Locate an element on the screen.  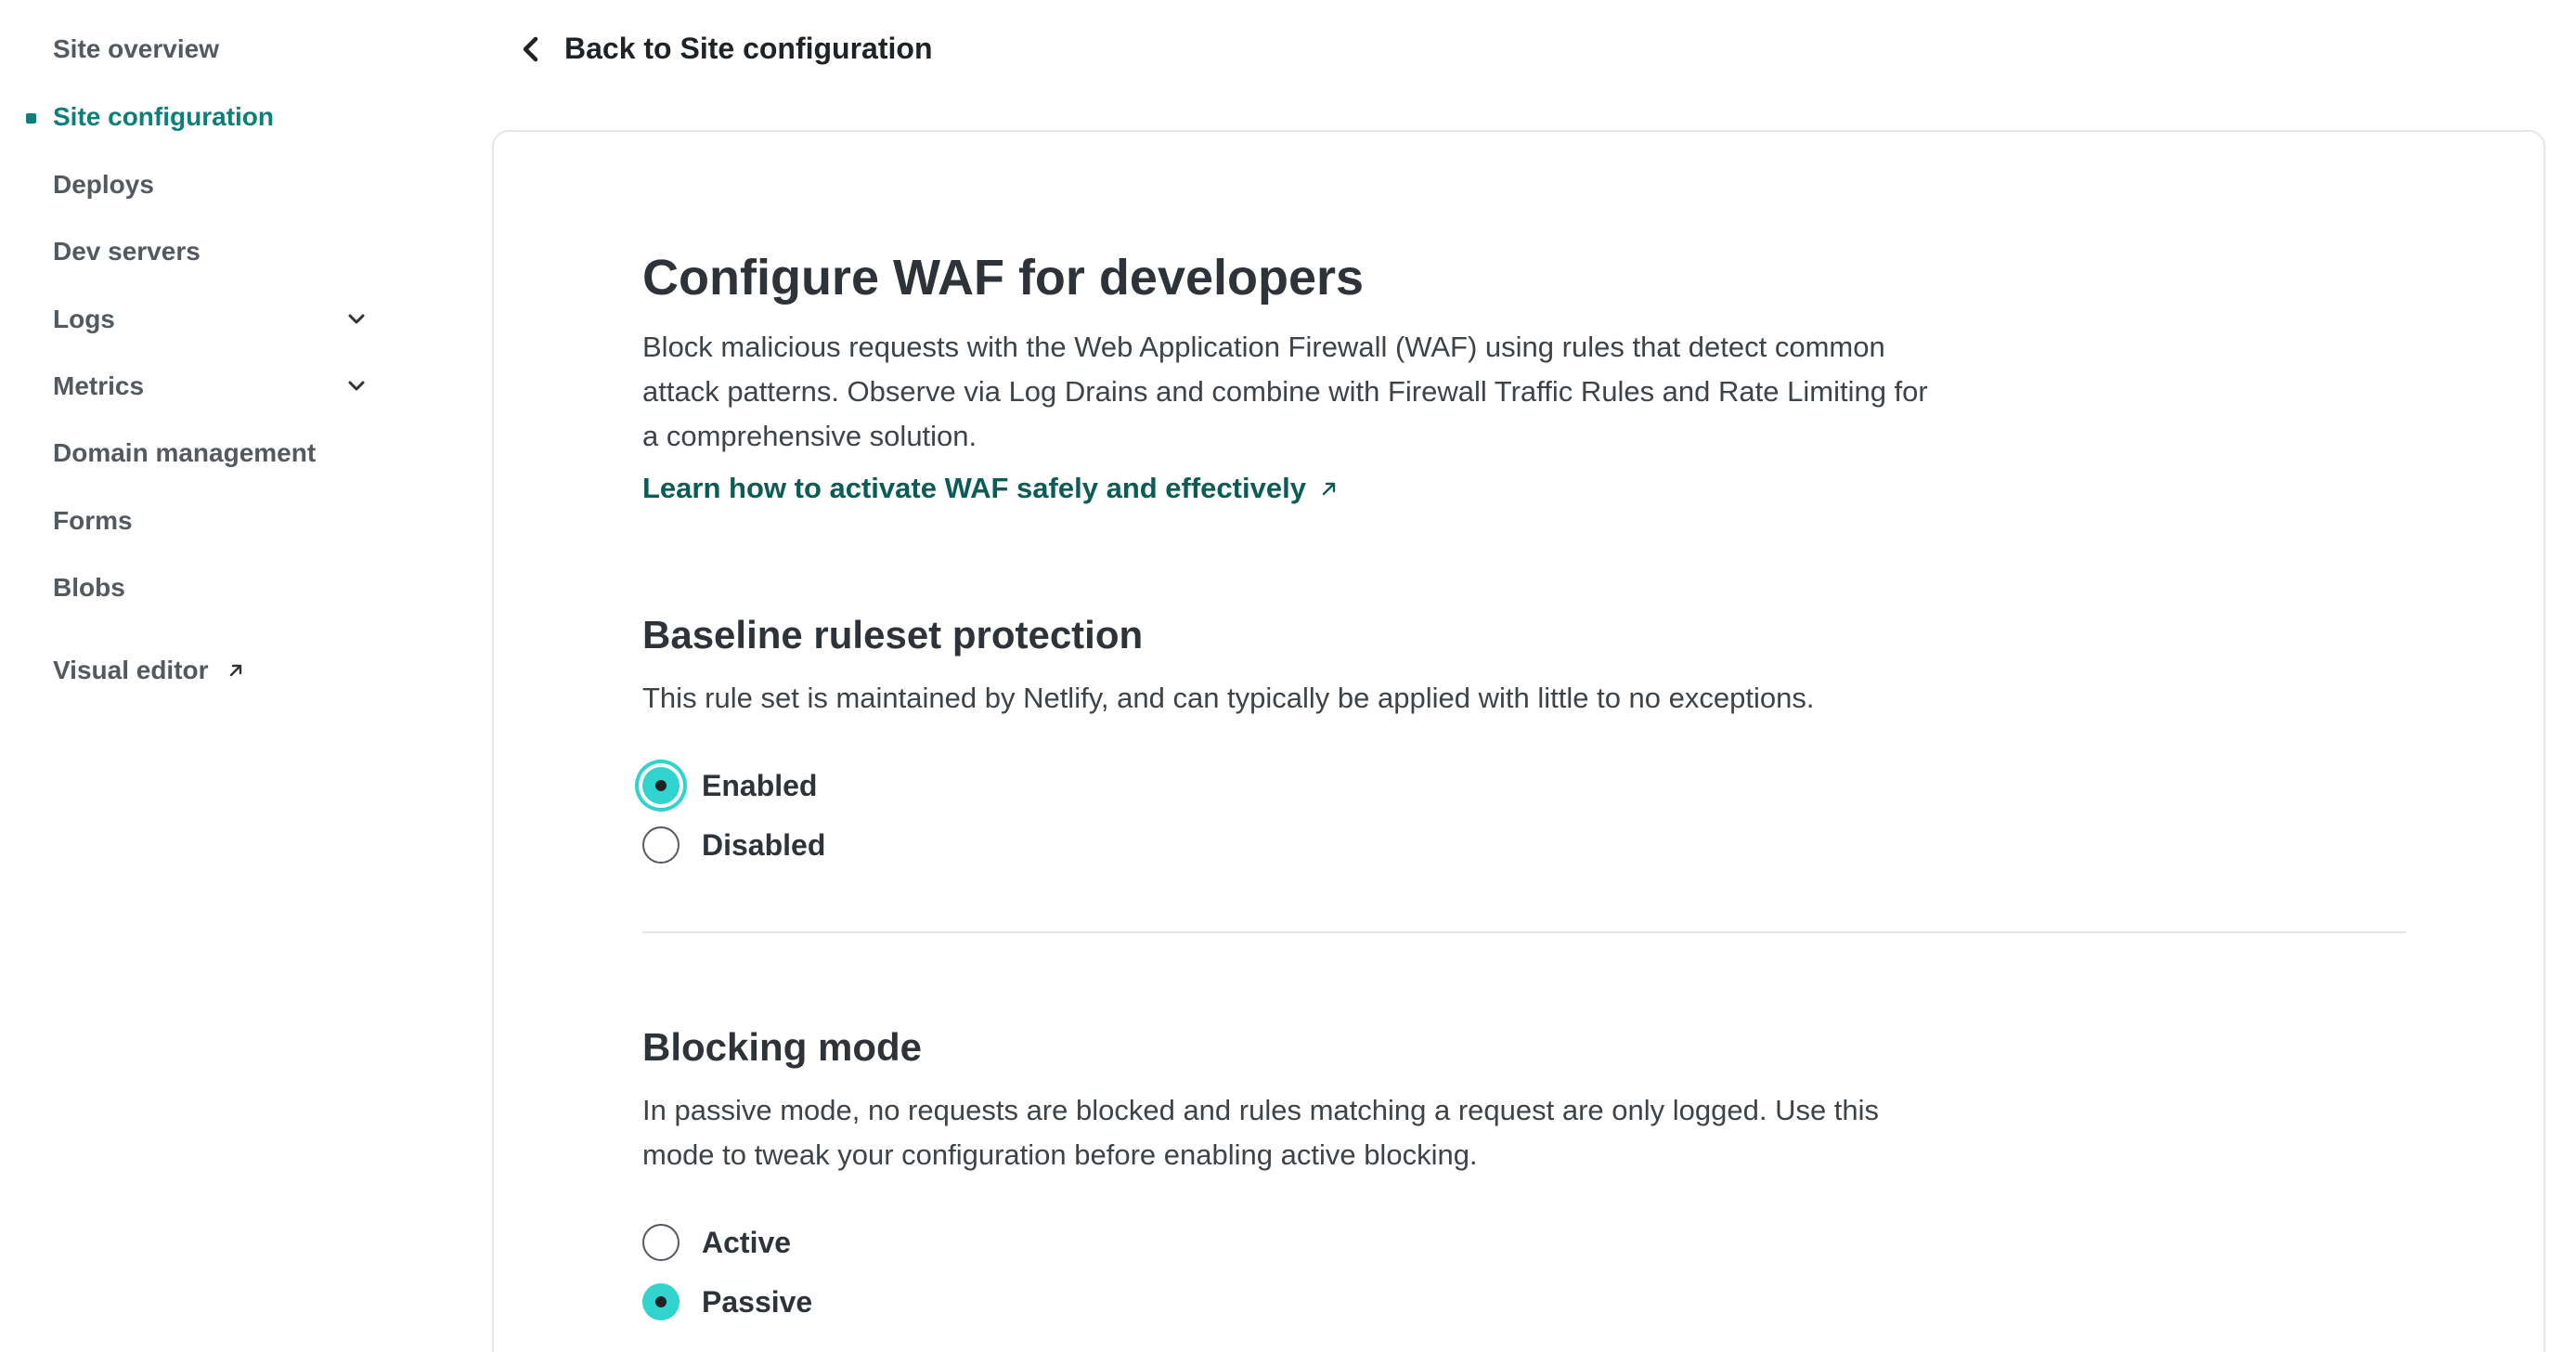
sidebar-item-metrics: Metrics is located at coordinates (98, 386).